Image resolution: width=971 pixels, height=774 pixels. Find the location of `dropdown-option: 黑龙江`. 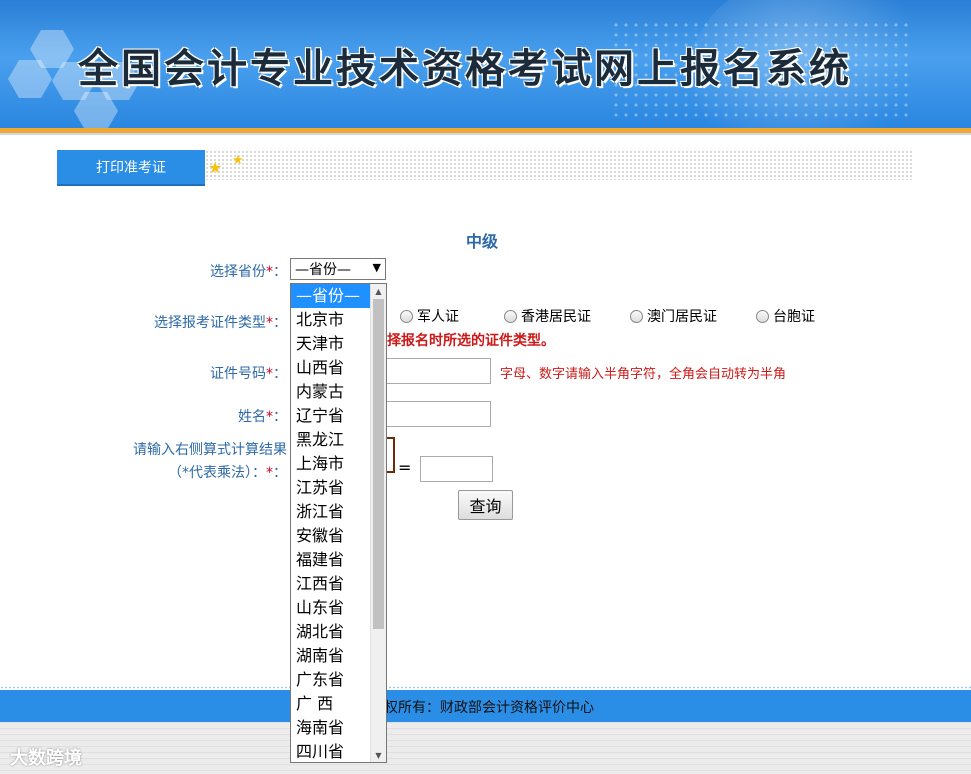

dropdown-option: 黑龙江 is located at coordinates (331, 440).